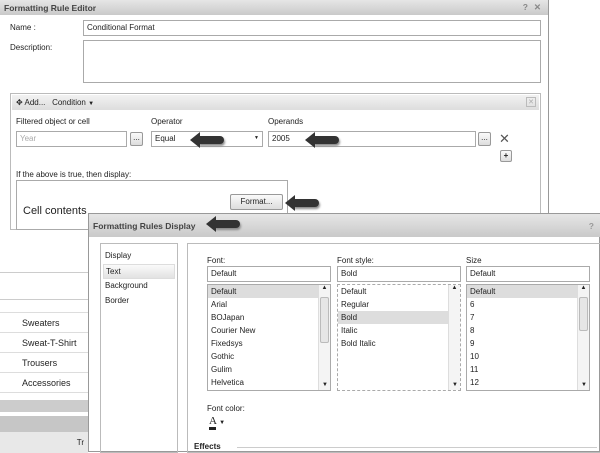 Image resolution: width=600 pixels, height=453 pixels. I want to click on name-input: Conditional Format, so click(312, 28).